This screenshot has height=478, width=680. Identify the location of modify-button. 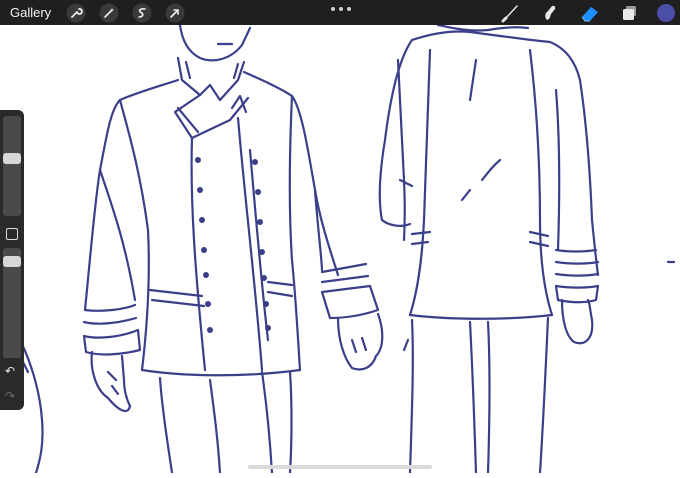
(12, 234).